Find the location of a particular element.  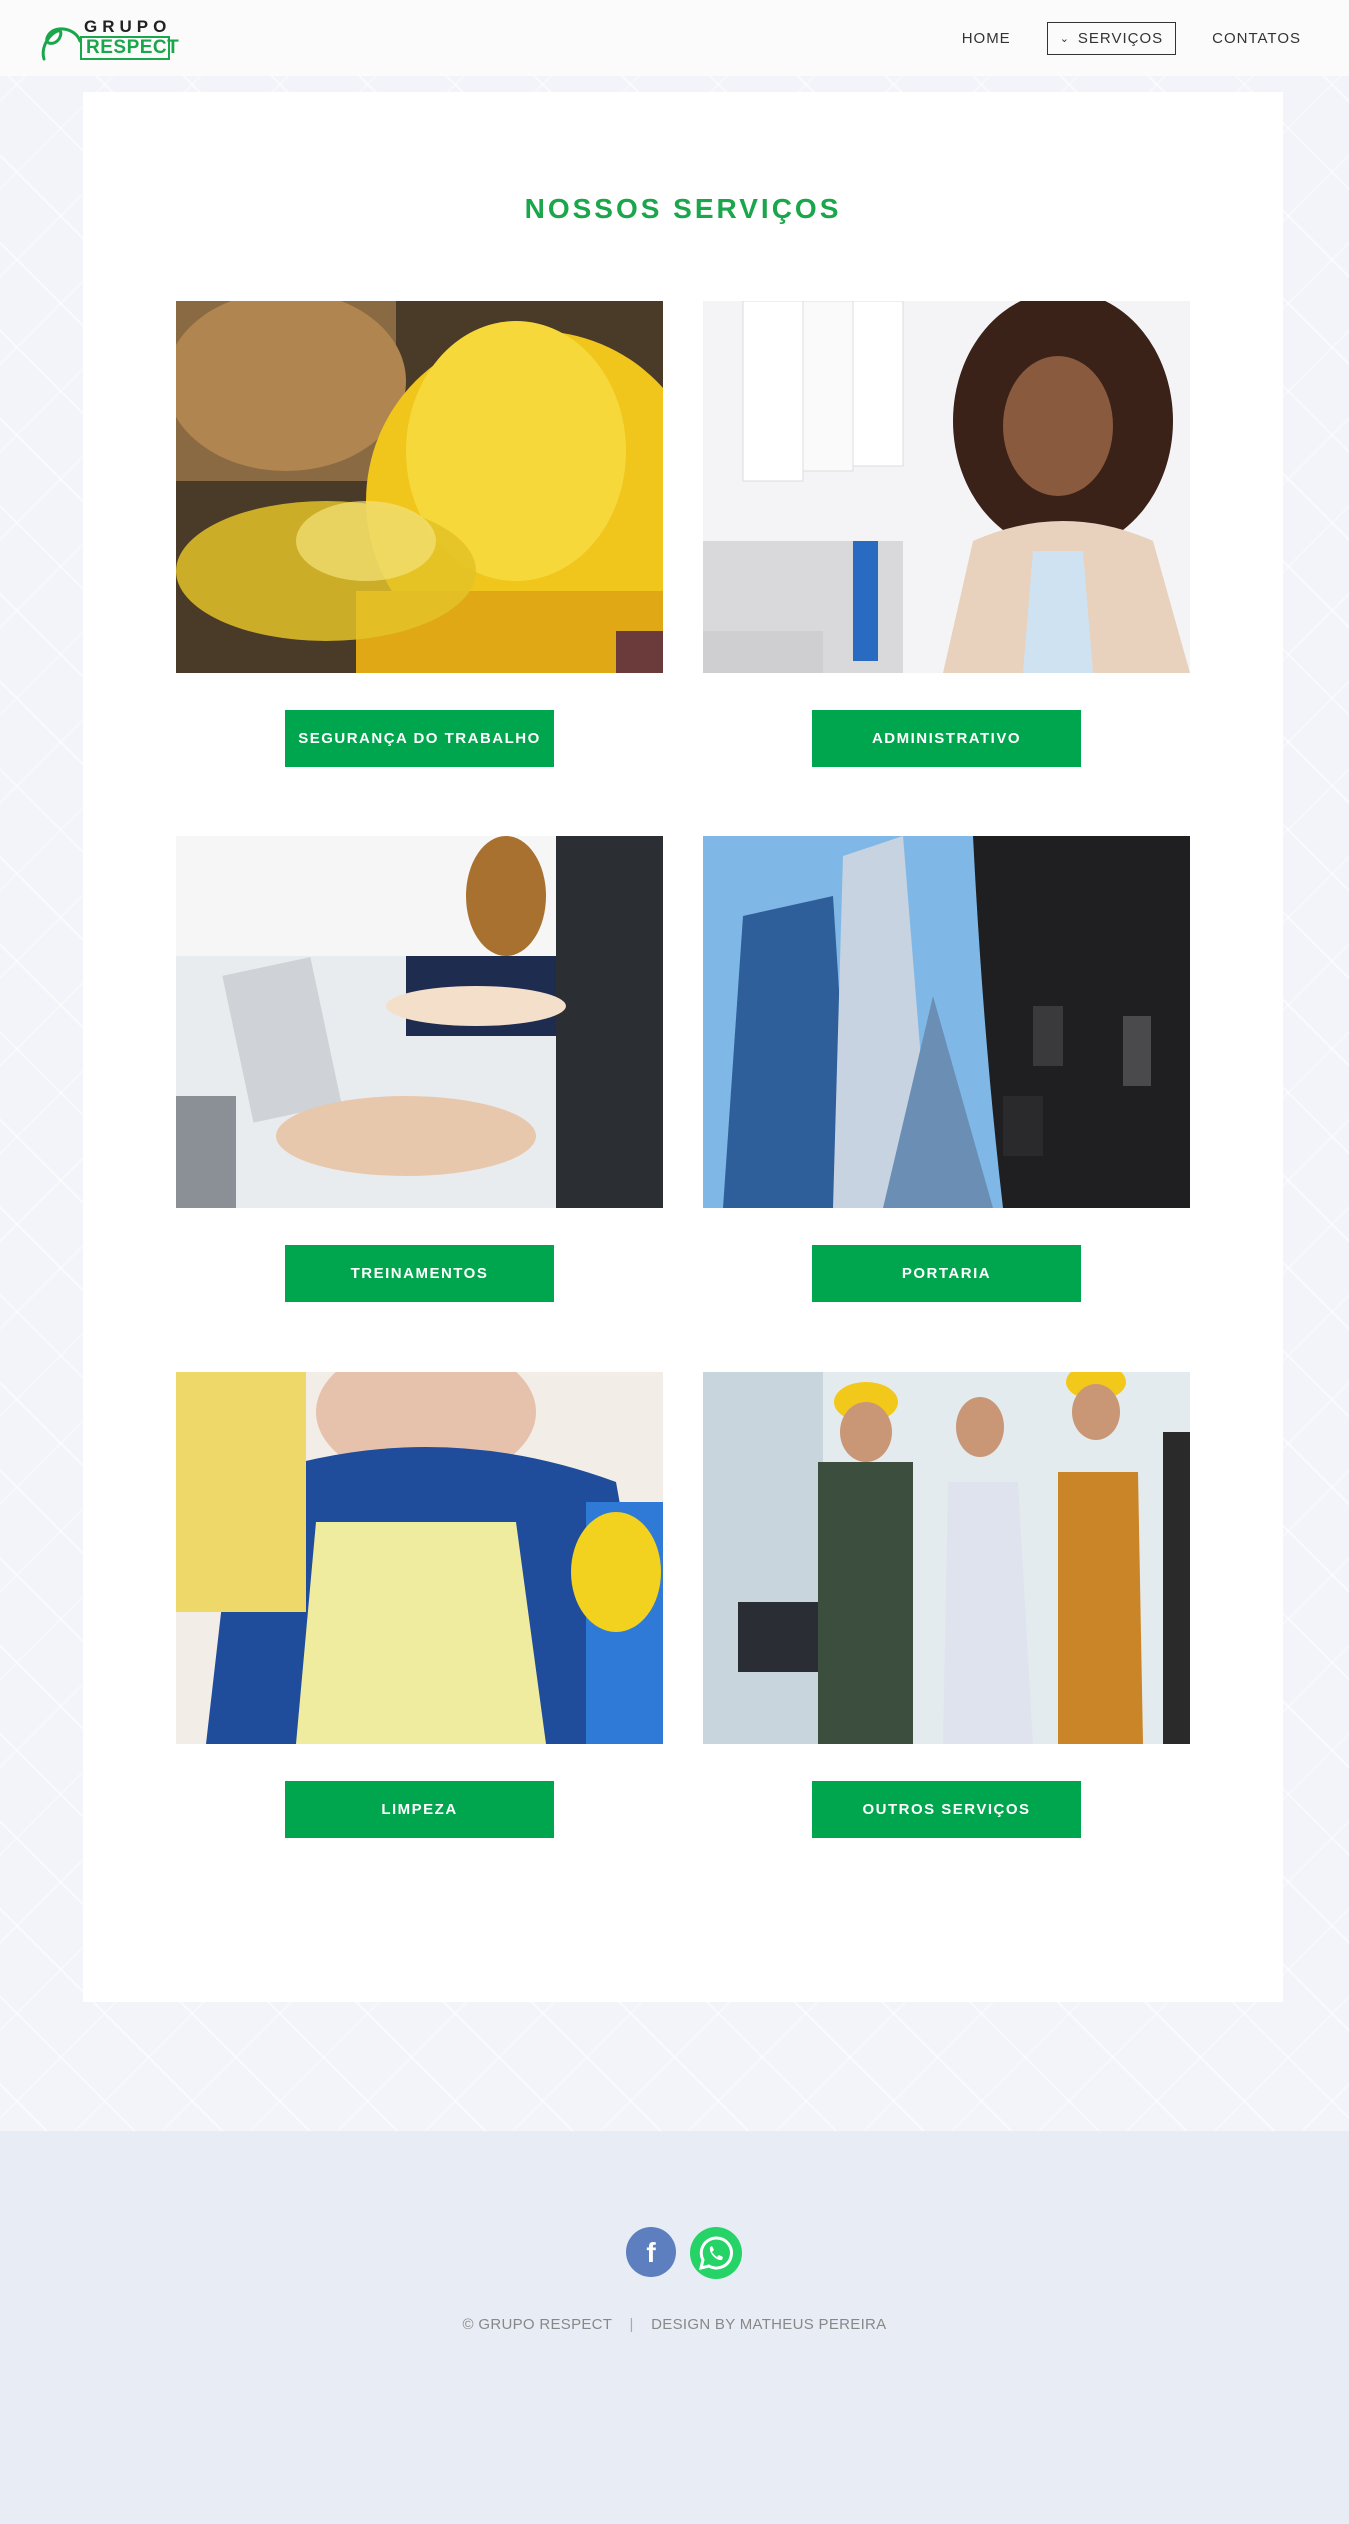

main-nav: HOME ⌄ SERVIÇOS CONTATOS is located at coordinates (1131, 38).